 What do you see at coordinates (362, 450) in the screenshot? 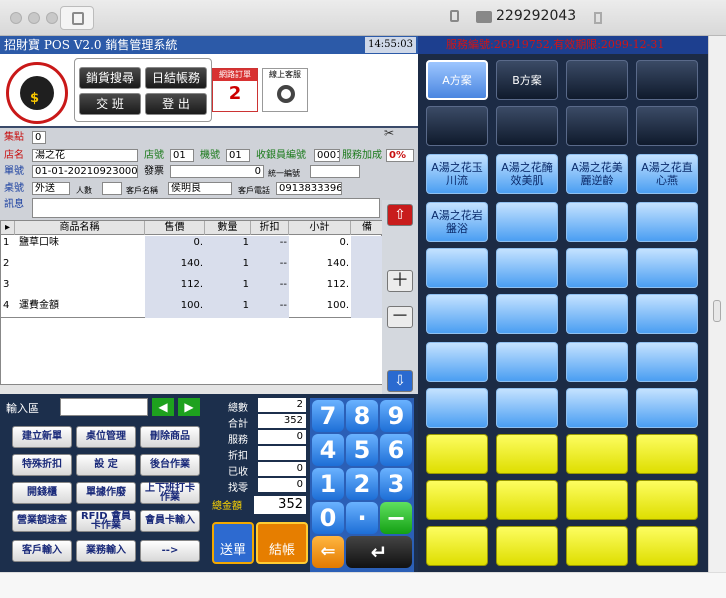
I see `key-5: 5` at bounding box center [362, 450].